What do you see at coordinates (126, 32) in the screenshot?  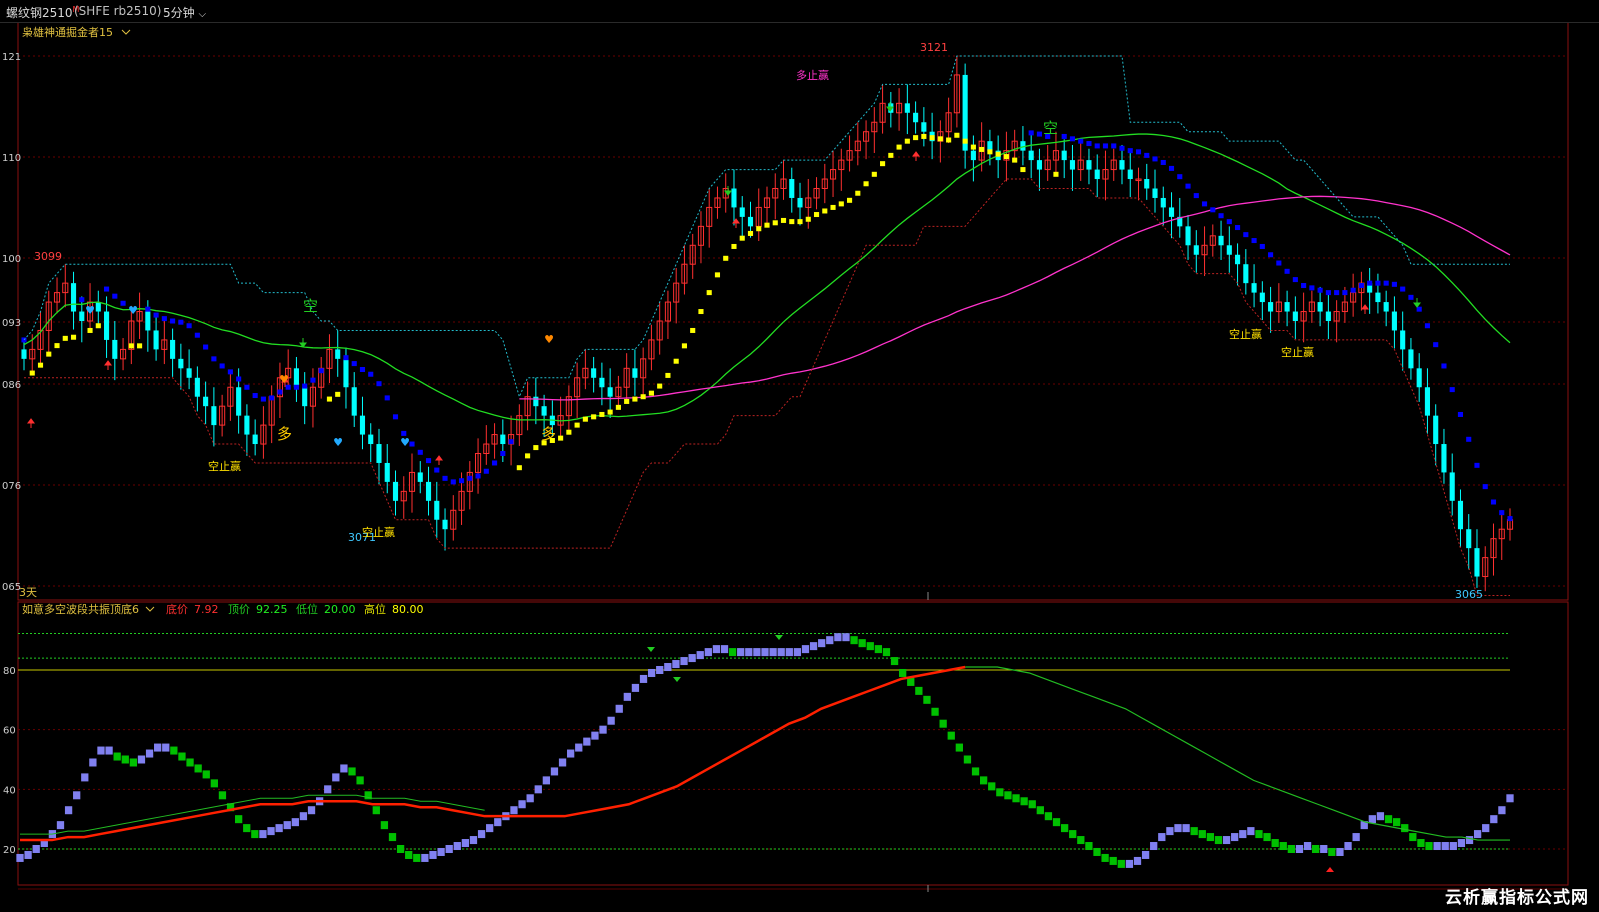 I see `chevron-down-icon` at bounding box center [126, 32].